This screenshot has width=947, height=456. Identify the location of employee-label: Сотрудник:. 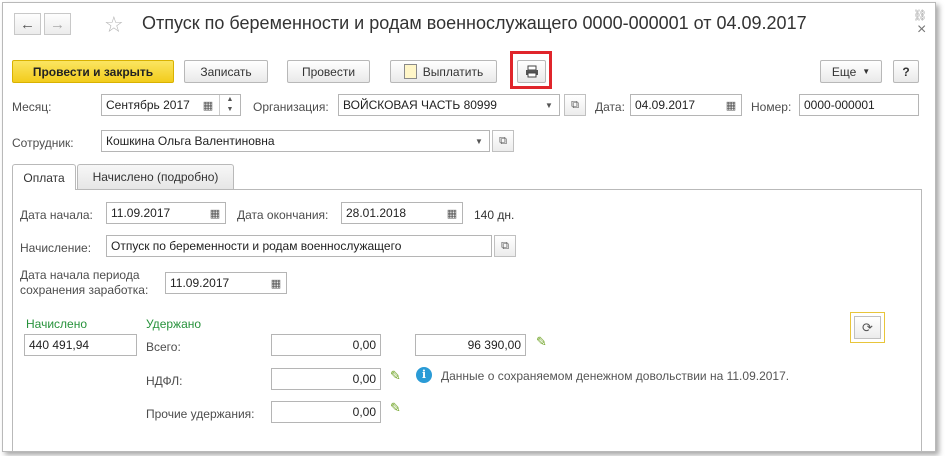
(43, 143).